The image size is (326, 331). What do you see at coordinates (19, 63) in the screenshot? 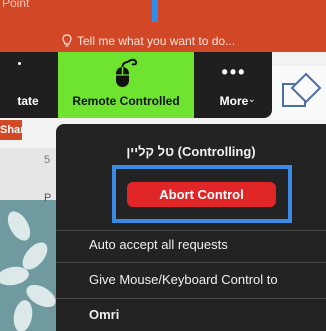
I see `state-icon` at bounding box center [19, 63].